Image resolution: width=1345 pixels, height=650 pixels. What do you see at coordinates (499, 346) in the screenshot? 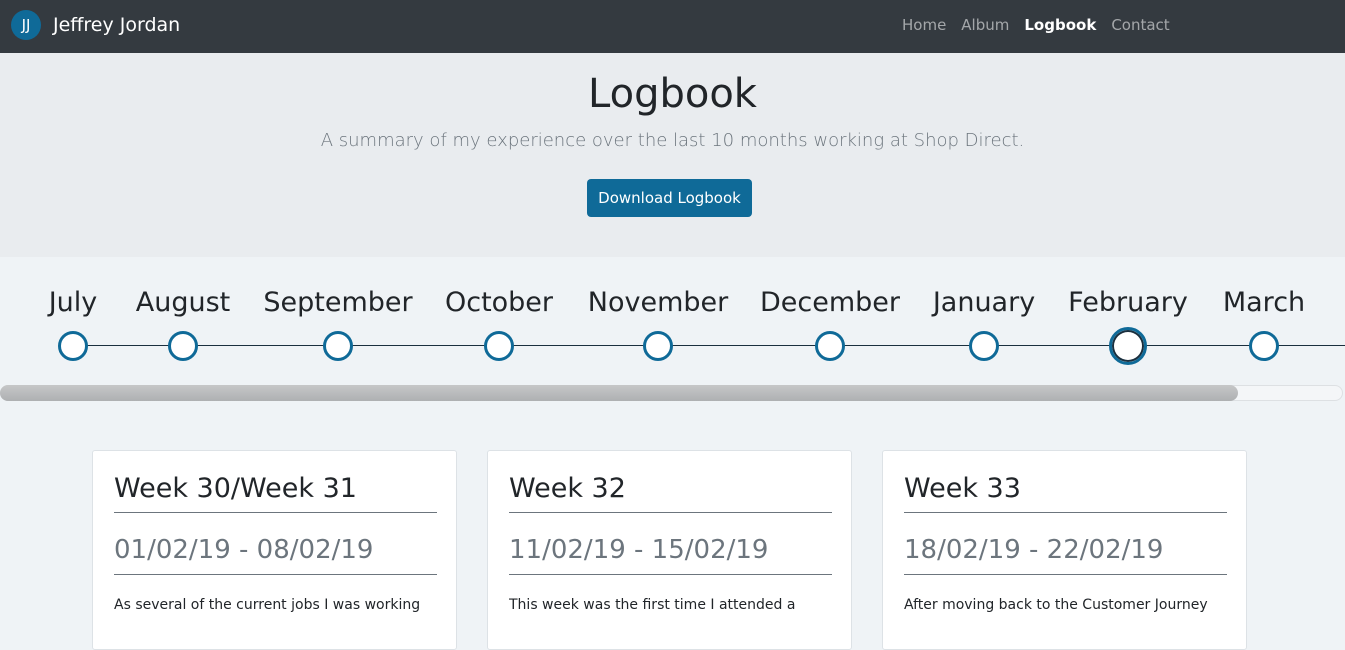
I see `timeline-dot-october` at bounding box center [499, 346].